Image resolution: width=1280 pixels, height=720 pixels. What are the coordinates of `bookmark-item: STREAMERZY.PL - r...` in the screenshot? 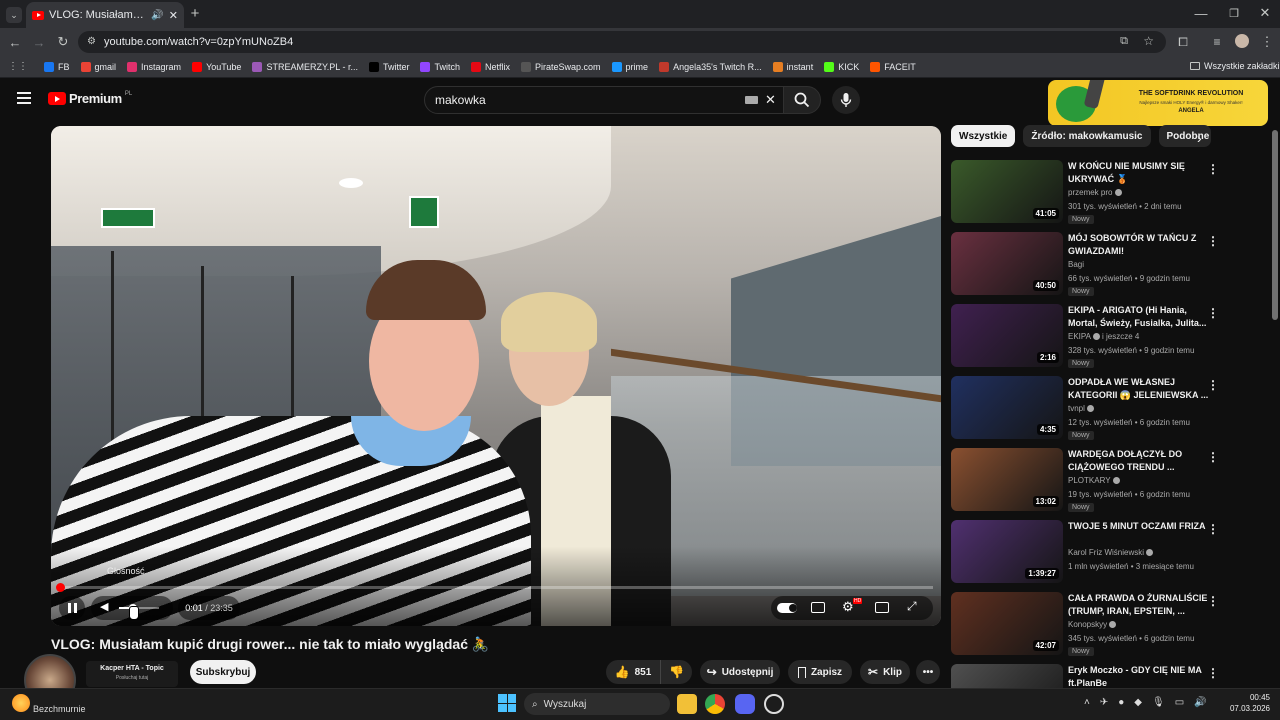 It's located at (305, 66).